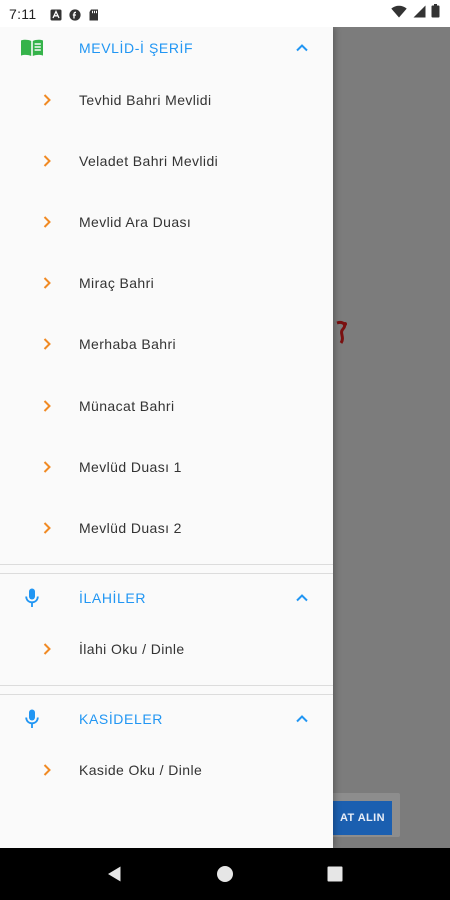  Describe the element at coordinates (132, 649) in the screenshot. I see `menu-item-label: İlahi Oku / Dinle` at that location.